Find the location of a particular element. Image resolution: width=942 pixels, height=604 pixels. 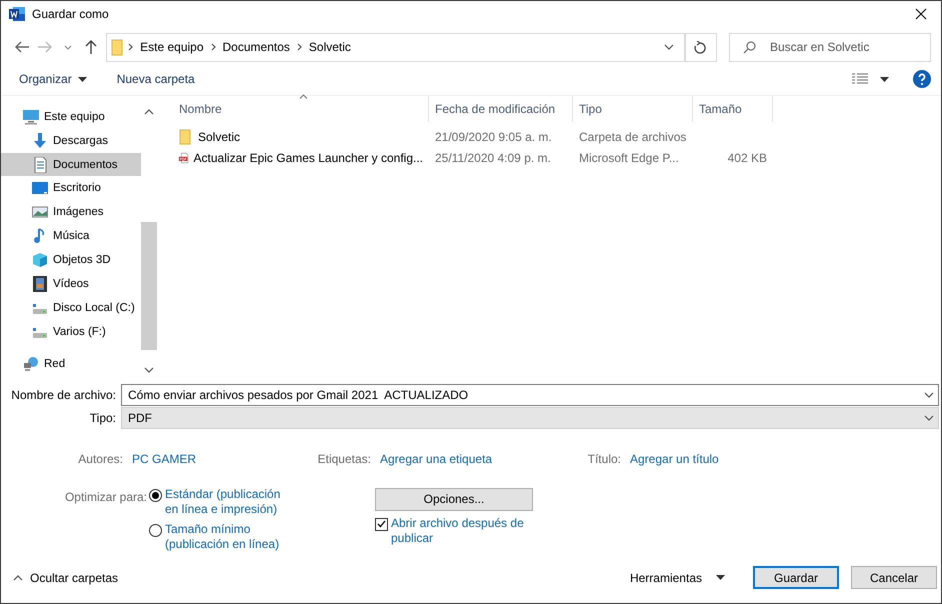

sidebar-label: Red is located at coordinates (55, 364).